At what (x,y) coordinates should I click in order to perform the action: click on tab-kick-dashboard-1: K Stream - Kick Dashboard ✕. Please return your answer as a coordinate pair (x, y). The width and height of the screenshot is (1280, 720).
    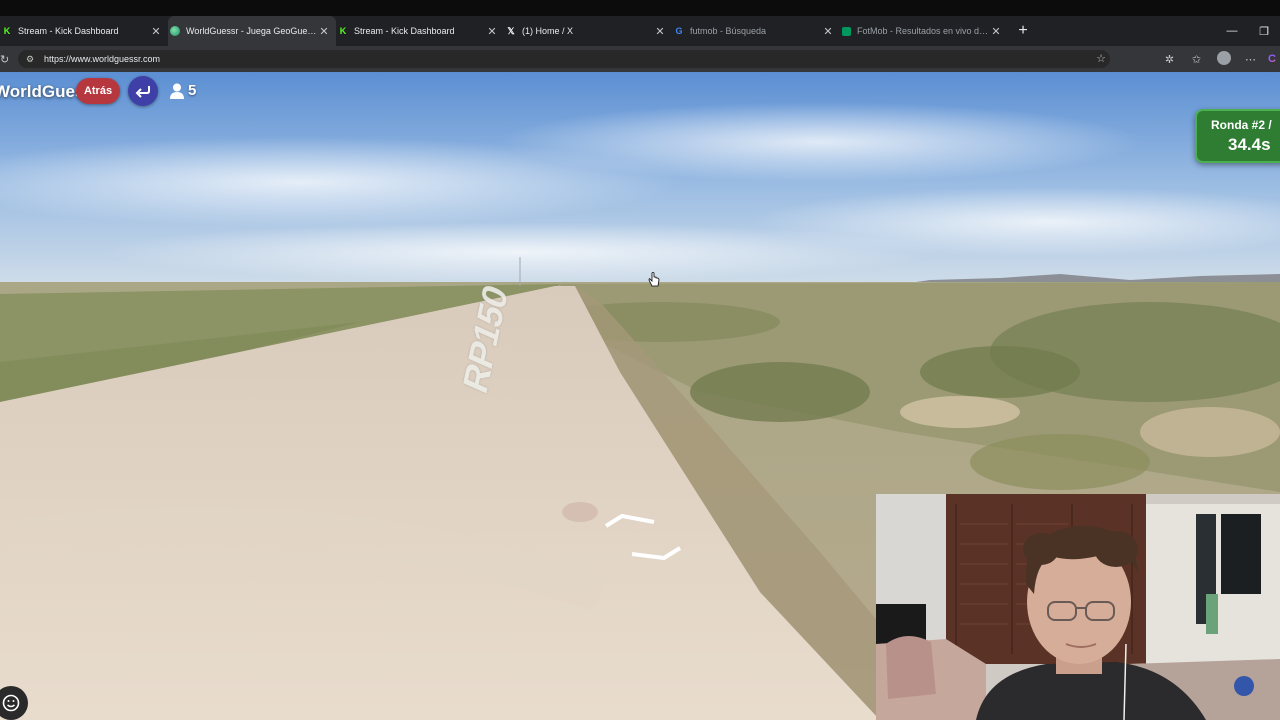
    Looking at the image, I should click on (84, 31).